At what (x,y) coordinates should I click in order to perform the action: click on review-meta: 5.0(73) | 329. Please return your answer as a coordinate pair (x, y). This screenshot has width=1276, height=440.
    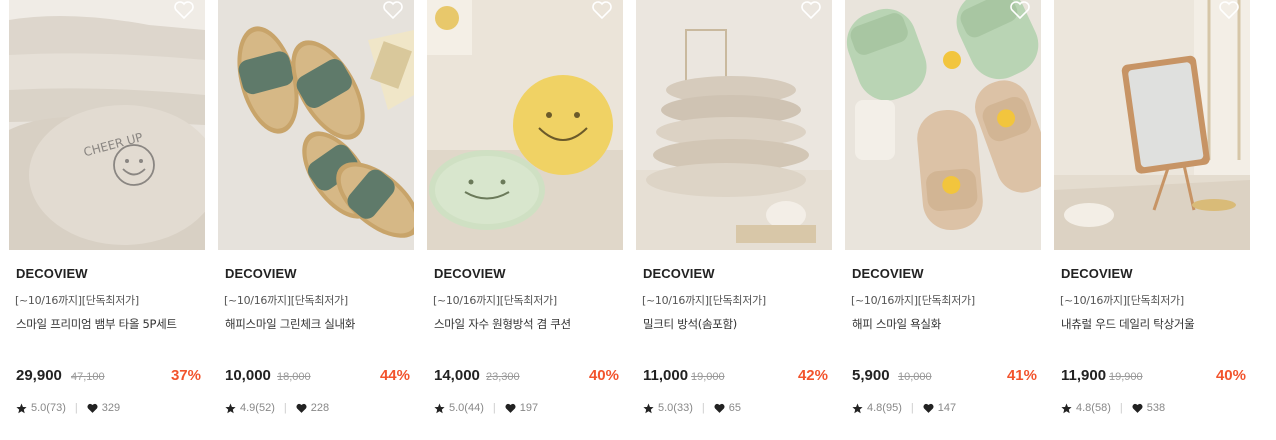
    Looking at the image, I should click on (68, 408).